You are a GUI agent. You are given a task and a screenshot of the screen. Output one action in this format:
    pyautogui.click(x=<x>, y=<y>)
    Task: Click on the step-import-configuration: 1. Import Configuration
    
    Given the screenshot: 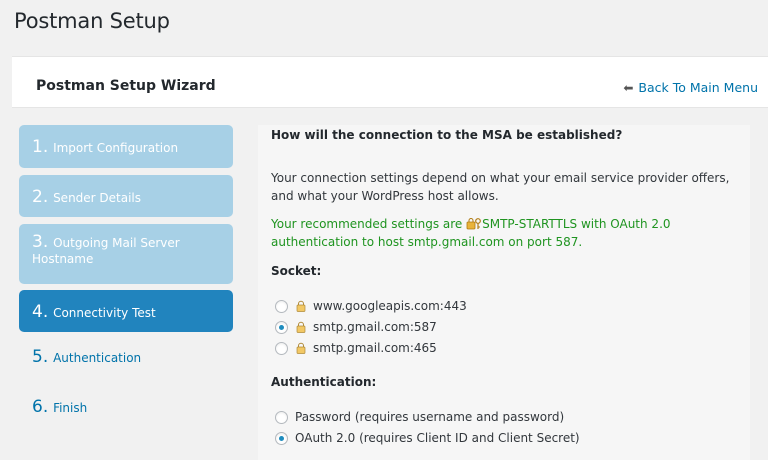 What is the action you would take?
    pyautogui.click(x=126, y=146)
    